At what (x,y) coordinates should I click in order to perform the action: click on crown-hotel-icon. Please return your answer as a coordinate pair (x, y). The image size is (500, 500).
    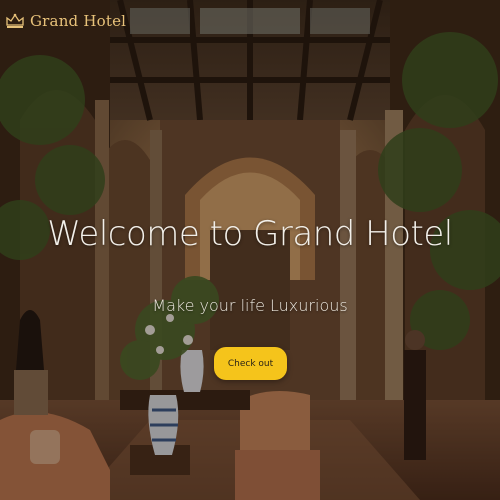
    Looking at the image, I should click on (15, 21).